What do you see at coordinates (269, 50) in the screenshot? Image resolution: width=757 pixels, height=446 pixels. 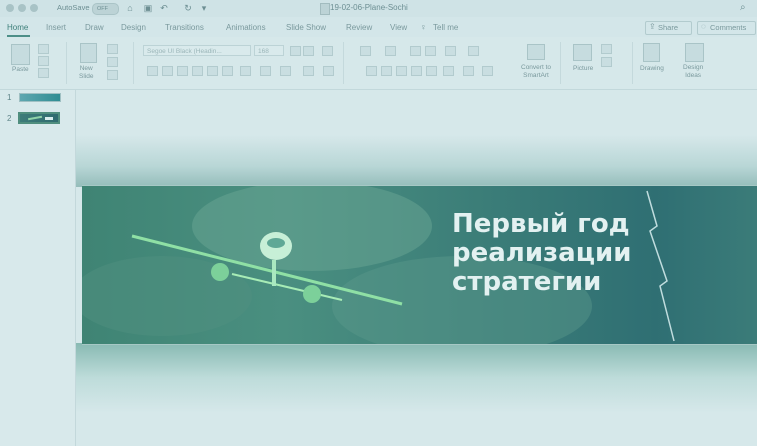 I see `font-size-field: 168` at bounding box center [269, 50].